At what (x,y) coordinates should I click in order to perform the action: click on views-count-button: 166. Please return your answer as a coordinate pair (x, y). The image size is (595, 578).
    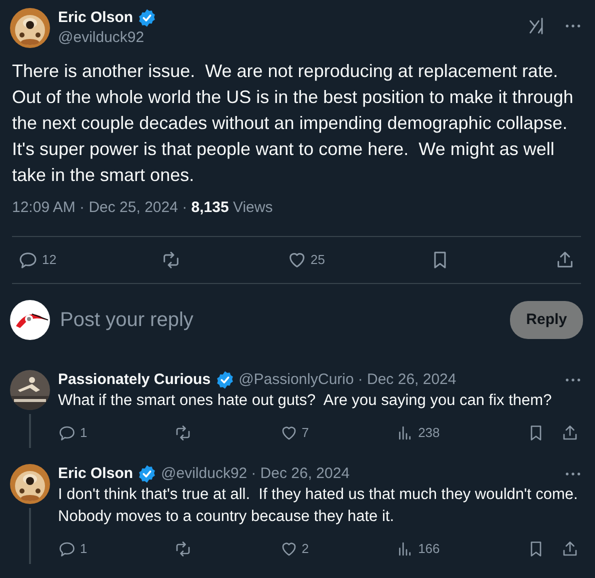
    Looking at the image, I should click on (418, 549).